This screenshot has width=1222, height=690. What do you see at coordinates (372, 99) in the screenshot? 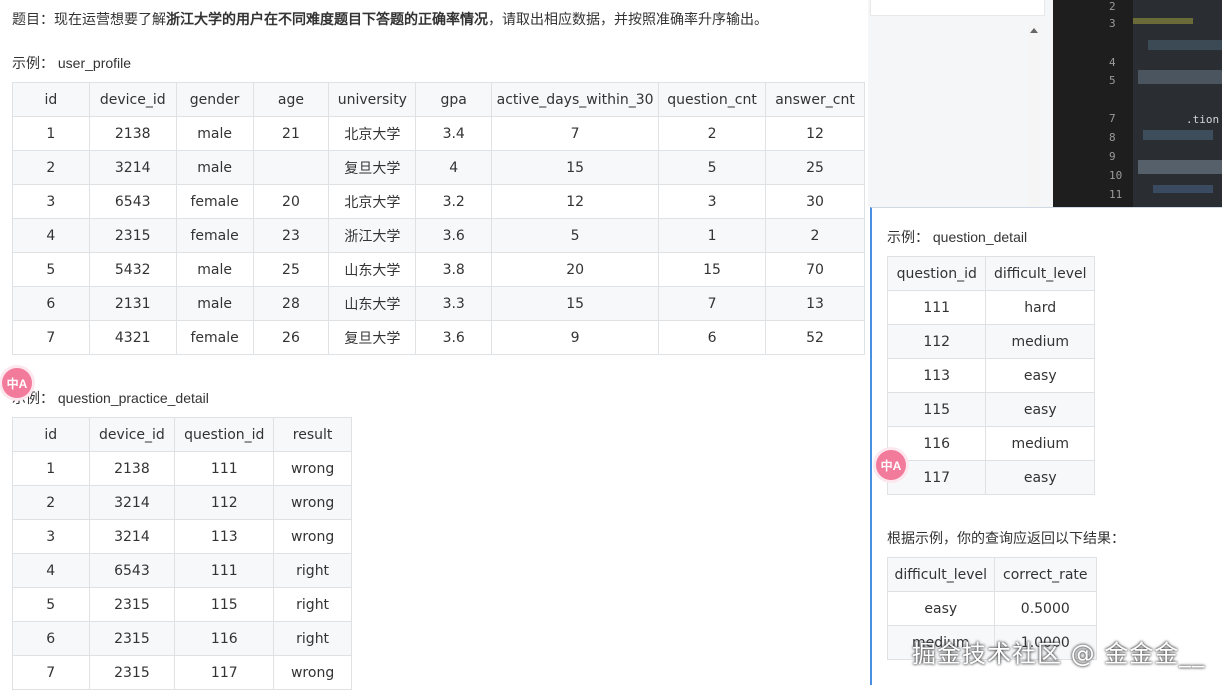
I see `column-header: university` at bounding box center [372, 99].